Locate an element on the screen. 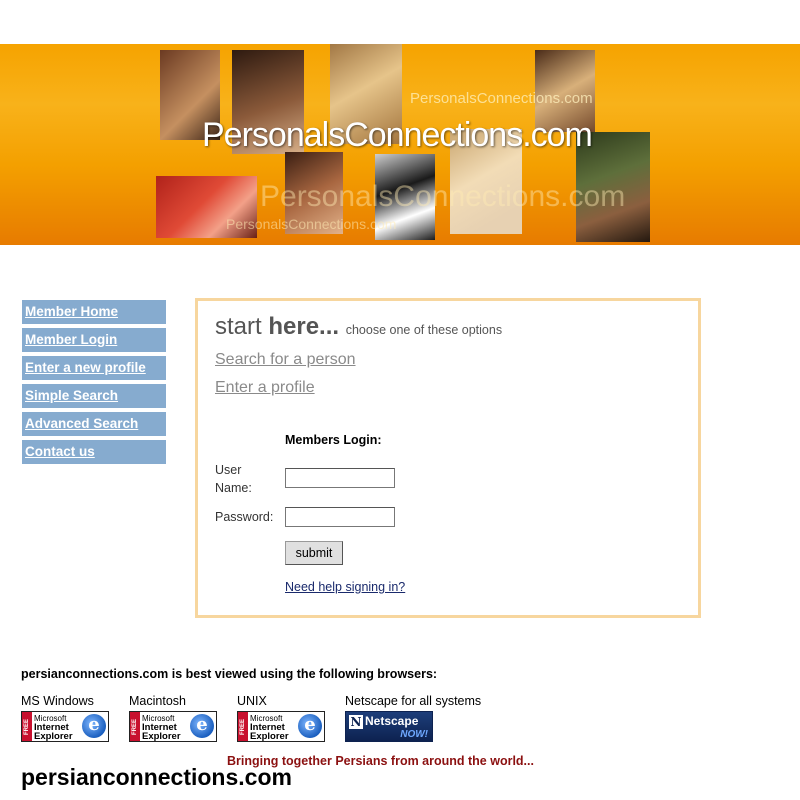 The height and width of the screenshot is (800, 800). browser-unix: UNIX FREE Microsoft Internet Explorer e is located at coordinates (281, 718).